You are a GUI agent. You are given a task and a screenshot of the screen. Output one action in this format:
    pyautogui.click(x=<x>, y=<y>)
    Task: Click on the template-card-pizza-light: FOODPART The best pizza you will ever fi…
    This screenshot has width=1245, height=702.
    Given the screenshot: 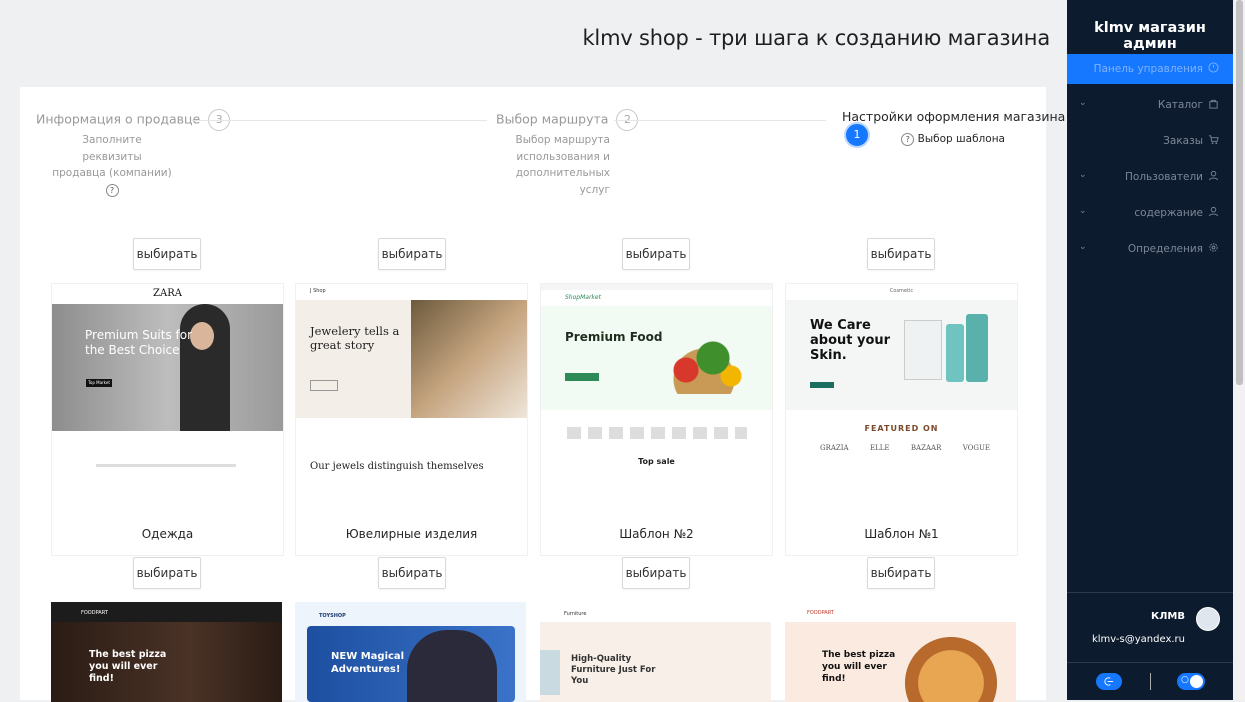 What is the action you would take?
    pyautogui.click(x=900, y=652)
    